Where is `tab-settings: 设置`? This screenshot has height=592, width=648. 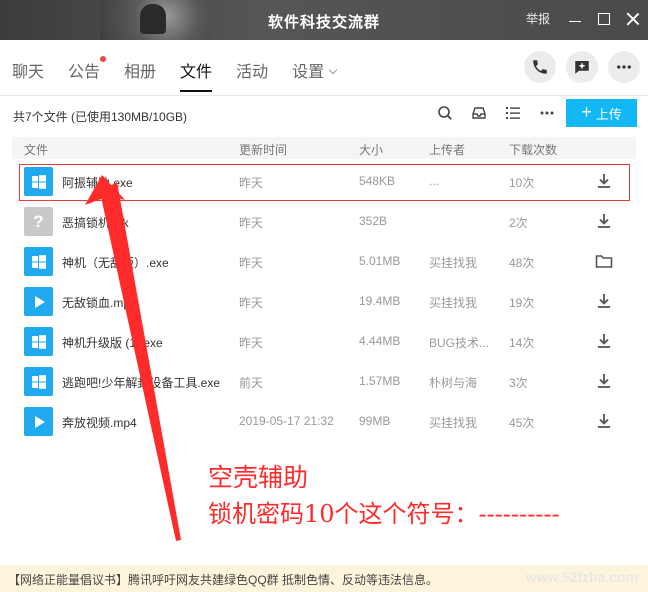
tab-settings: 设置 is located at coordinates (315, 75).